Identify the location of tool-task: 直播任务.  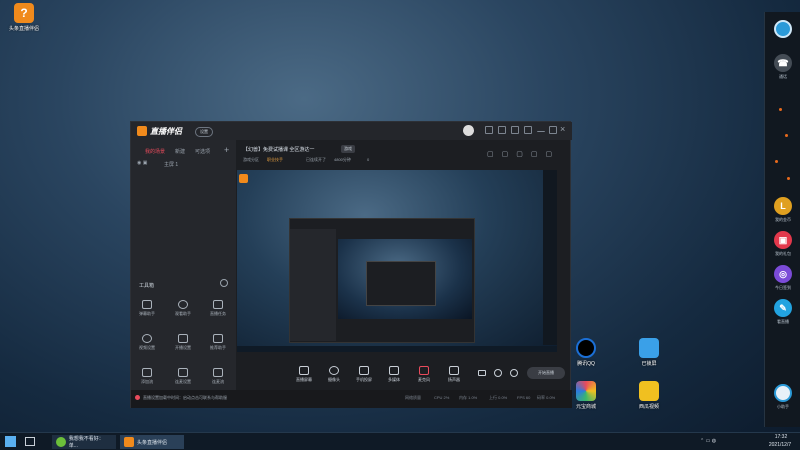
(218, 308).